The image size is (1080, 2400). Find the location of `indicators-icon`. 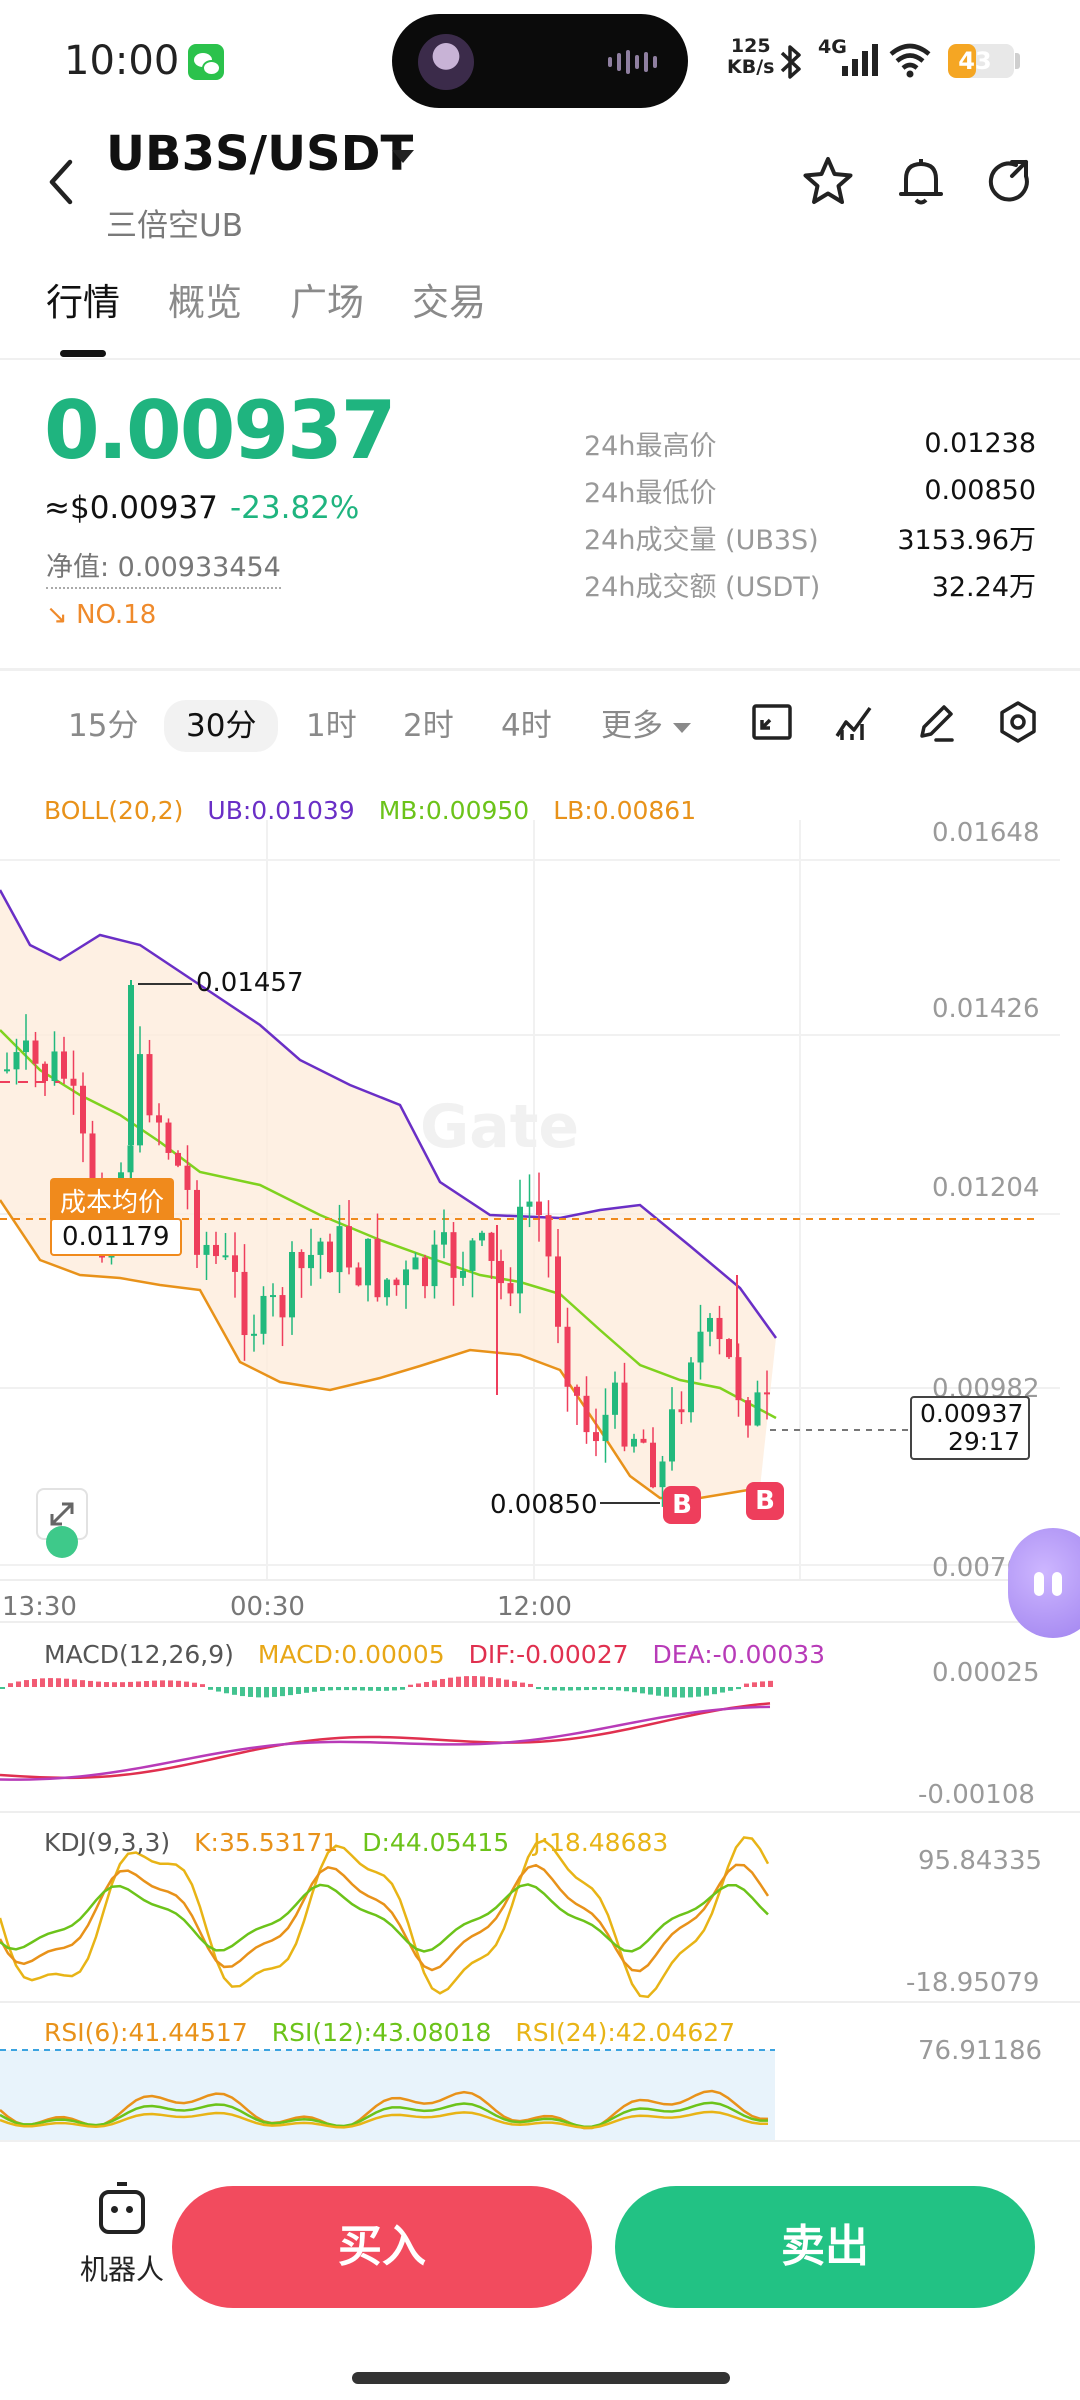

indicators-icon is located at coordinates (854, 722).